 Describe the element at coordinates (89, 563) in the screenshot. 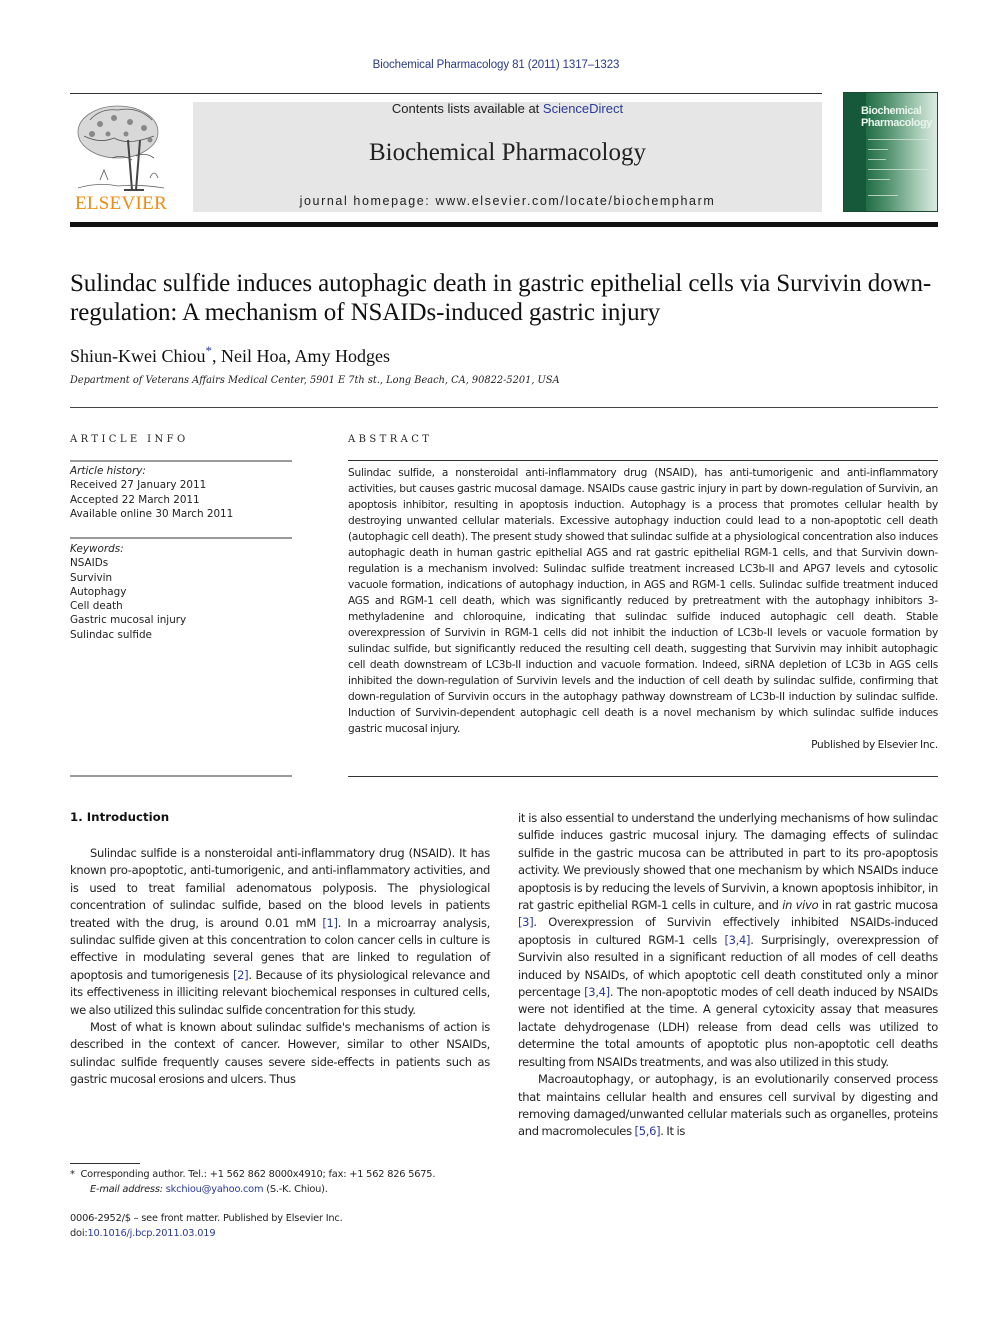

I see `keyword: NSAIDs` at that location.